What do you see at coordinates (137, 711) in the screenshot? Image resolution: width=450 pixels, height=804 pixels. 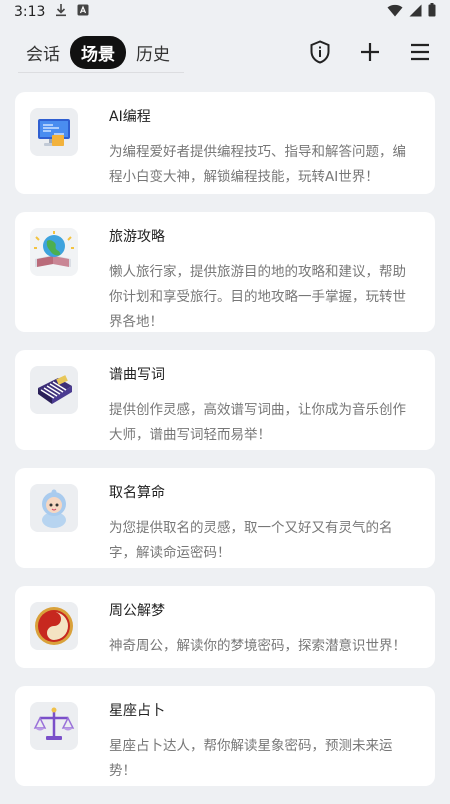 I see `scene-title: 星座占卜` at bounding box center [137, 711].